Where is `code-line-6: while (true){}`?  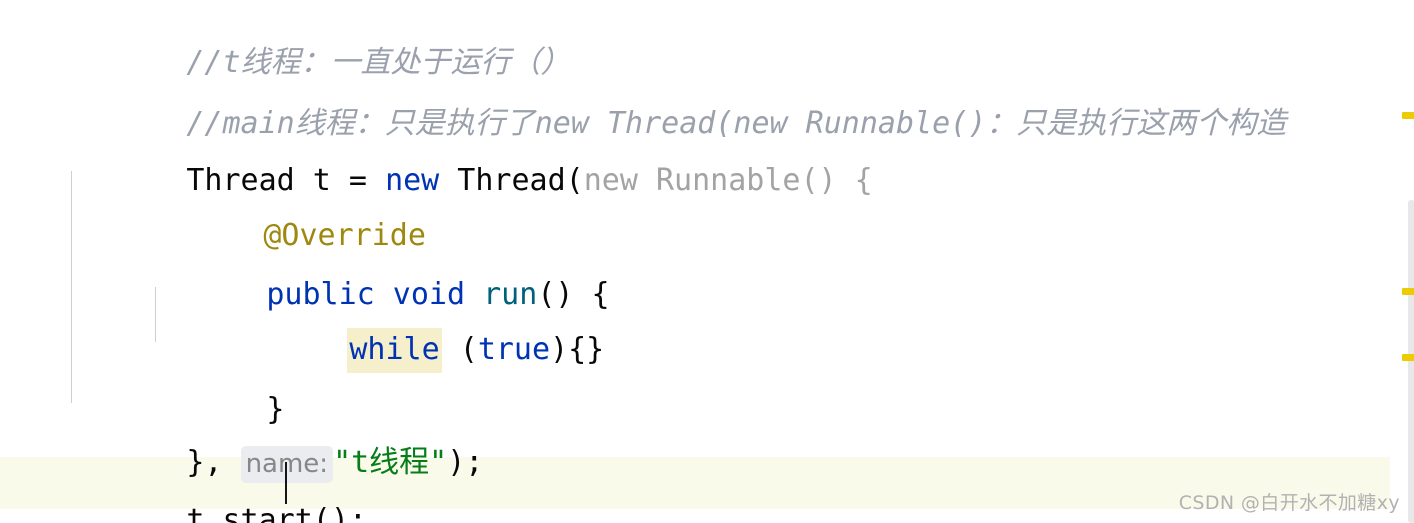 code-line-6: while (true){} is located at coordinates (421, 350).